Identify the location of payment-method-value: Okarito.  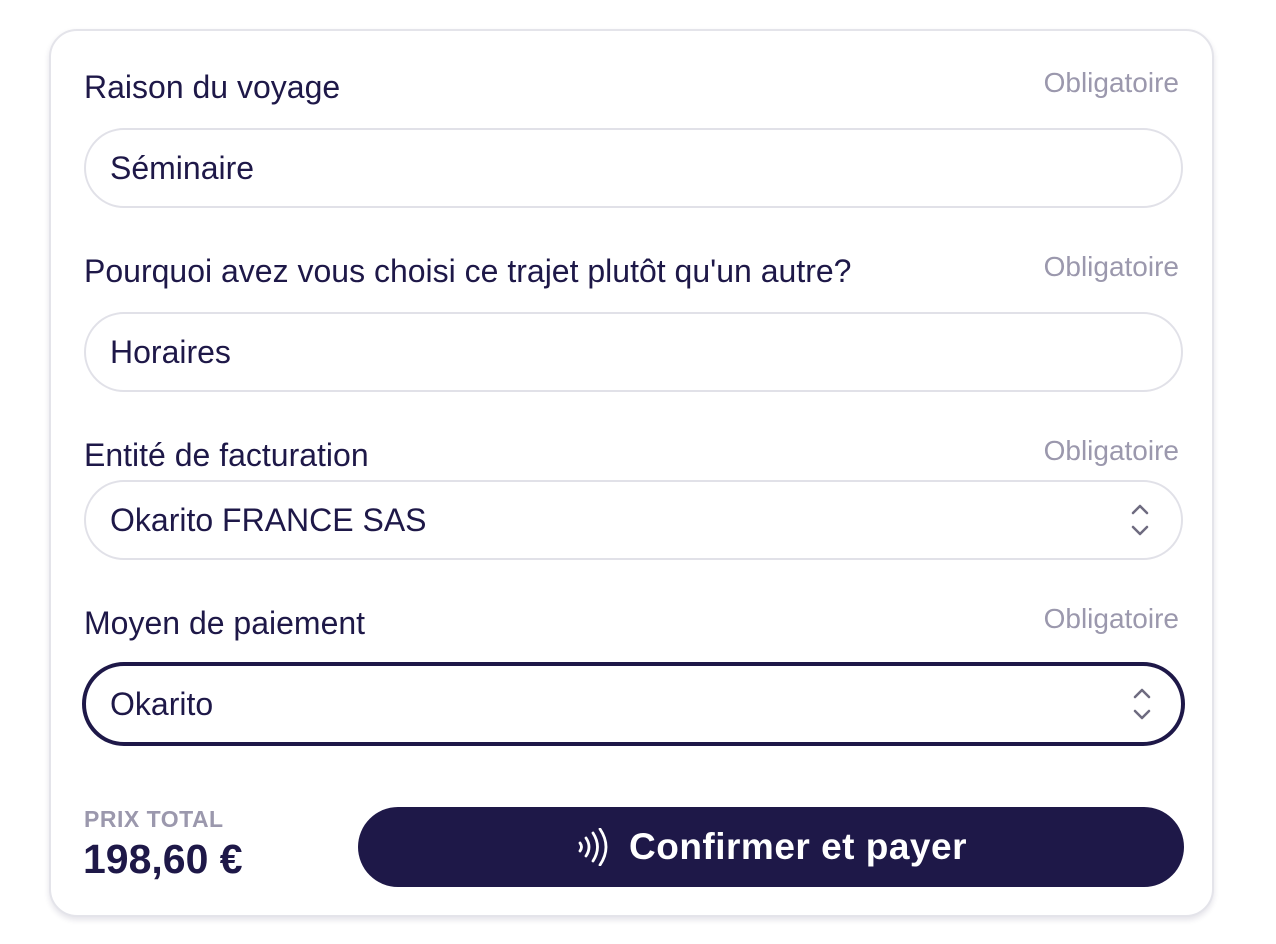
(162, 703).